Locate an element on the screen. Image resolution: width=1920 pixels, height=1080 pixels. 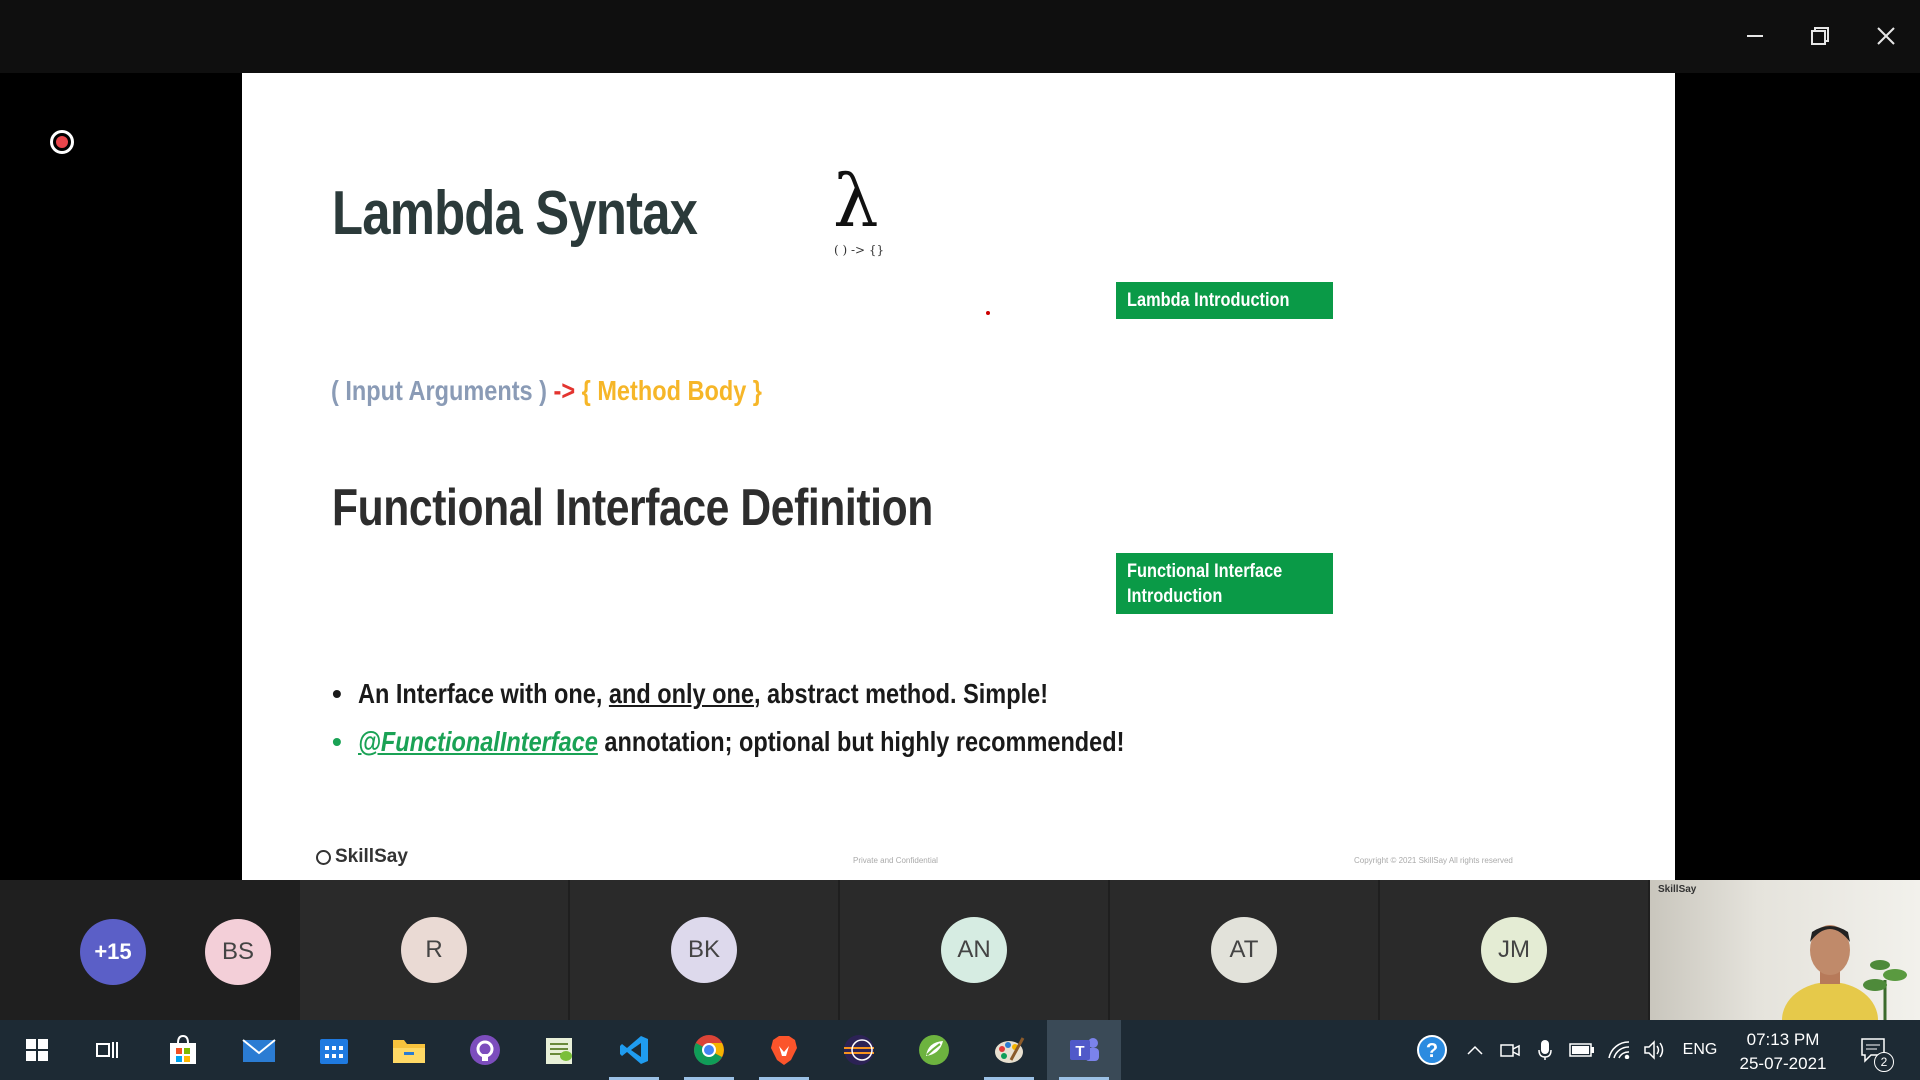
participant-tile: AT is located at coordinates (1244, 950).